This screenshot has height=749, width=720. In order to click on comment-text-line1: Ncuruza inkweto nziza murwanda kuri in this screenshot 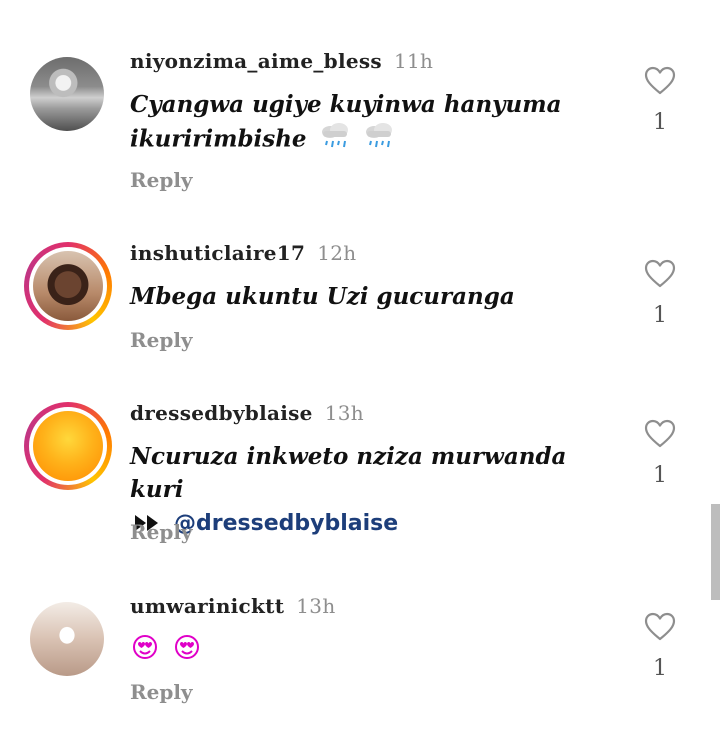, I will do `click(348, 473)`.